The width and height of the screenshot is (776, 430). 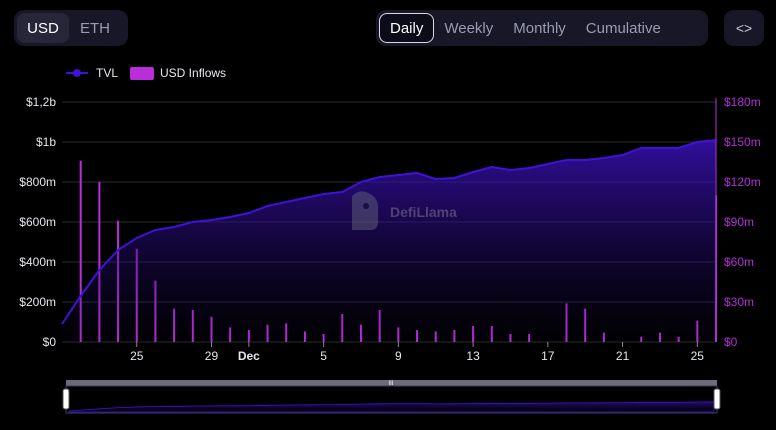 I want to click on x-tick-label: 17, so click(x=548, y=356).